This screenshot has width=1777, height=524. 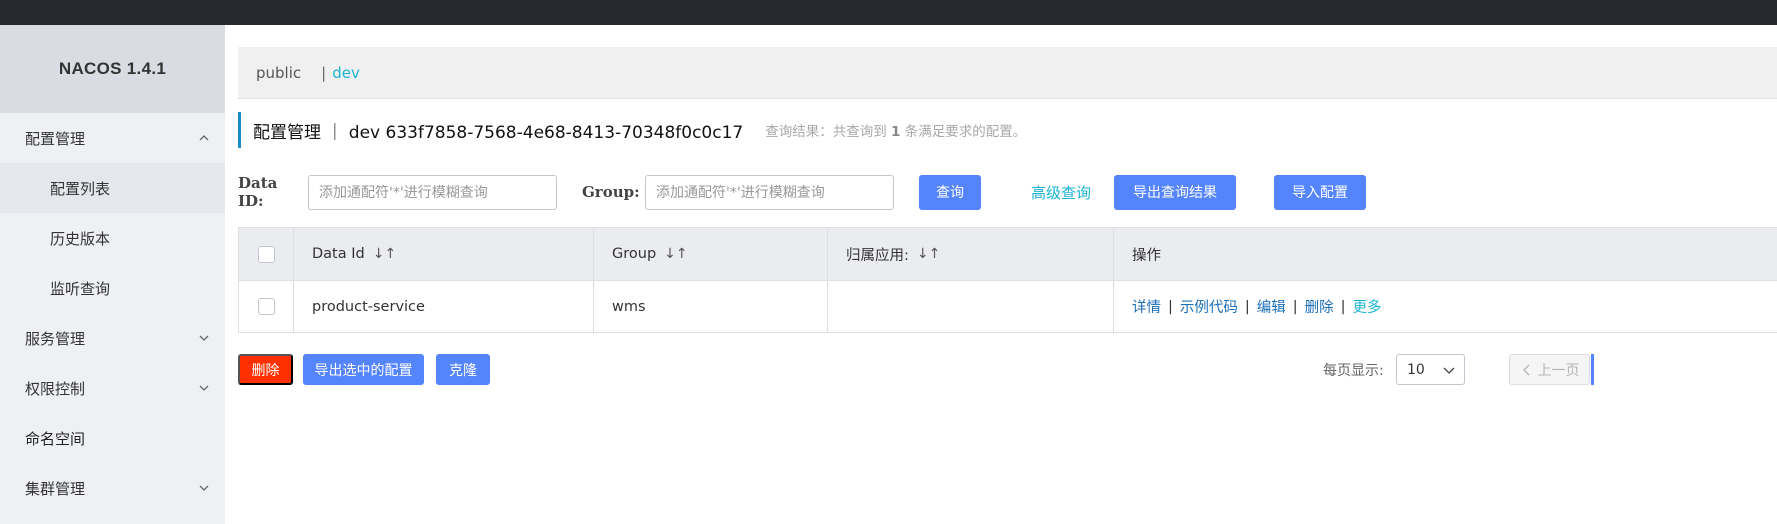 I want to click on detail-link: 详情, so click(x=1146, y=306).